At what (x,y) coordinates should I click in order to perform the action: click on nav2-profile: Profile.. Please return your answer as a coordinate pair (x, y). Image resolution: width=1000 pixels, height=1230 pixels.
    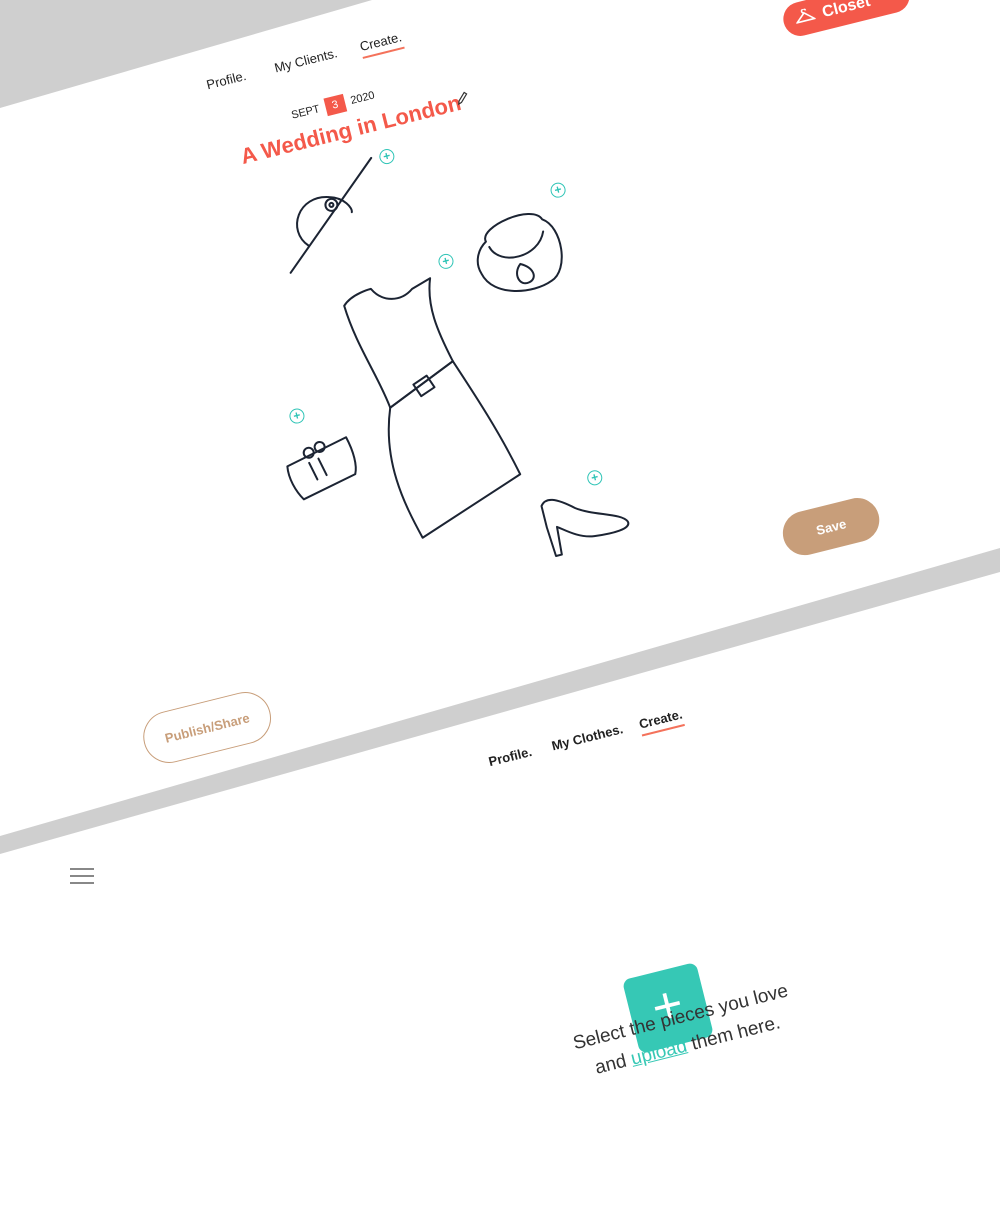
    Looking at the image, I should click on (510, 756).